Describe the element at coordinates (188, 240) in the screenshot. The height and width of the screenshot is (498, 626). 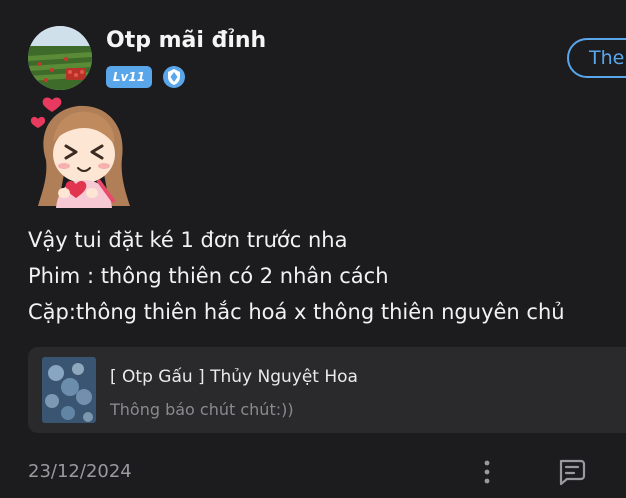
I see `post-content-line: Vậy tui đặt ké 1 đơn trước nha` at that location.